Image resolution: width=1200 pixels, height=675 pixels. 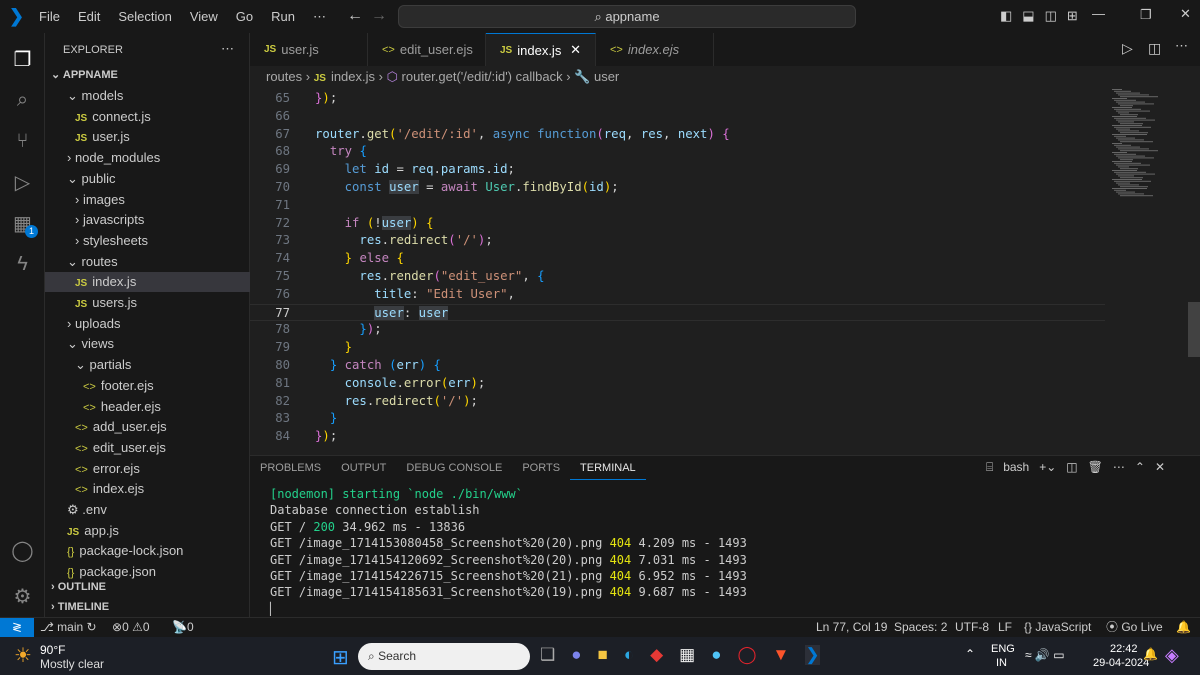 I want to click on tree-item-routes: ⌄ routes, so click(x=147, y=262).